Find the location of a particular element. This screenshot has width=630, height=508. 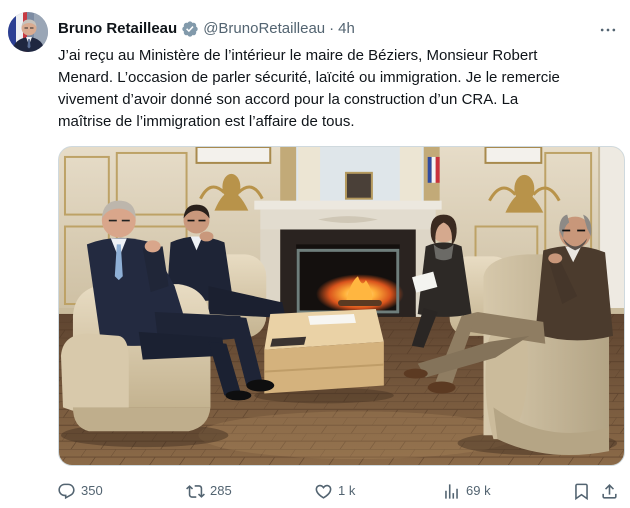

author-handle: @BrunoRetailleau is located at coordinates (264, 29).